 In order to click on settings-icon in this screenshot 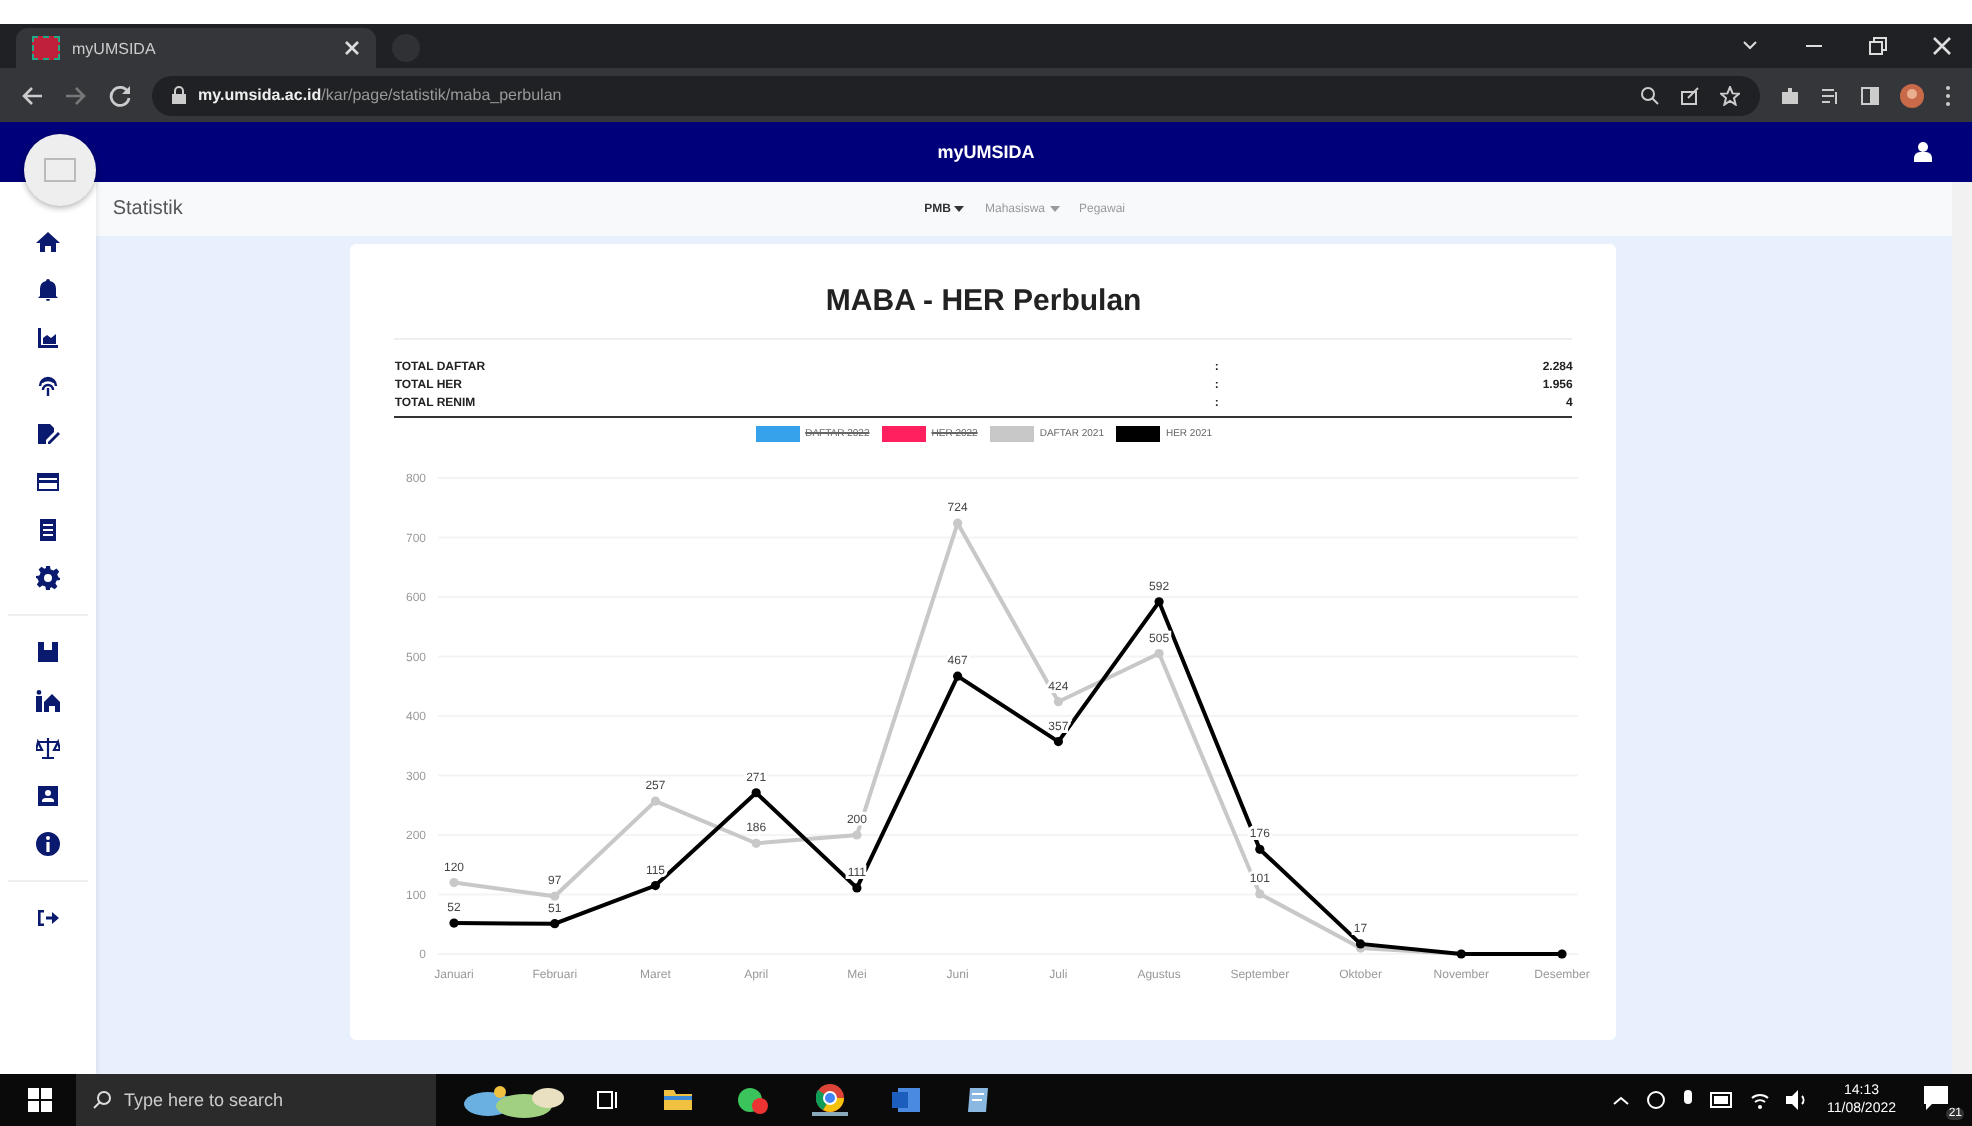, I will do `click(48, 578)`.